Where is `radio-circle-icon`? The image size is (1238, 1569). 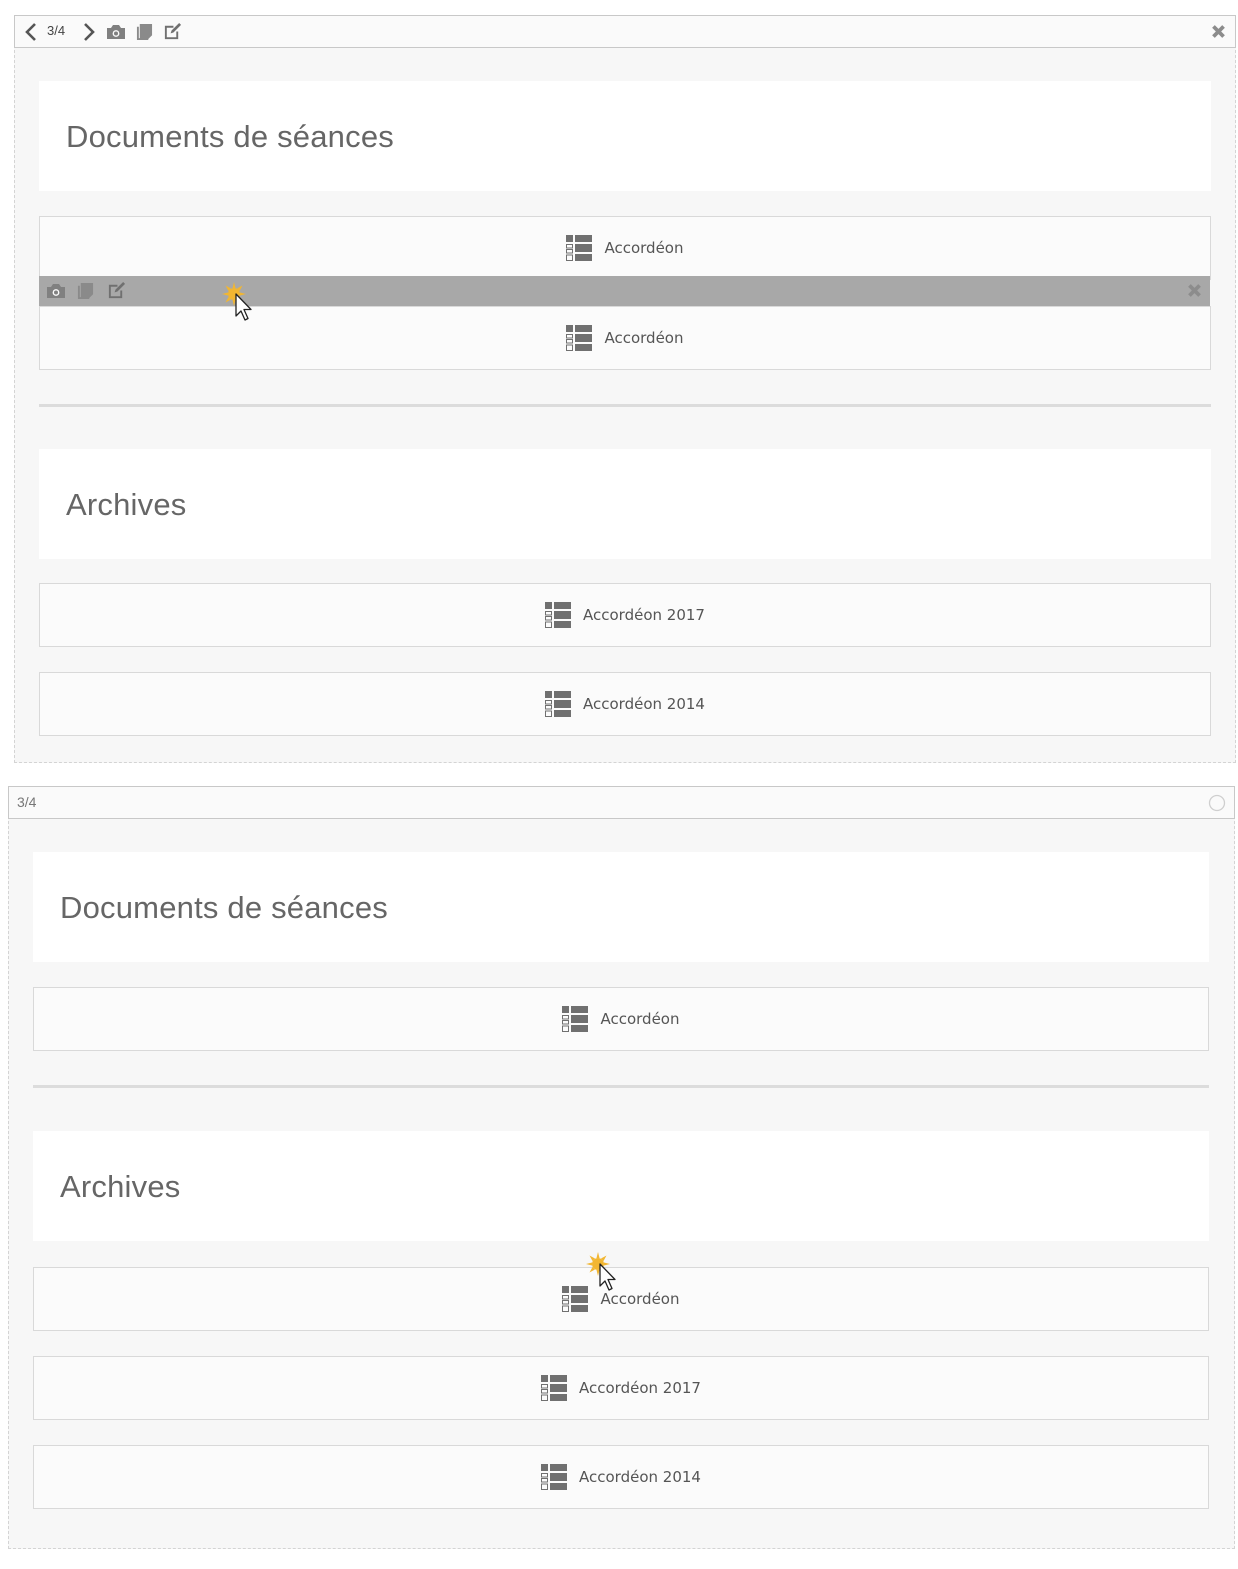
radio-circle-icon is located at coordinates (1217, 803).